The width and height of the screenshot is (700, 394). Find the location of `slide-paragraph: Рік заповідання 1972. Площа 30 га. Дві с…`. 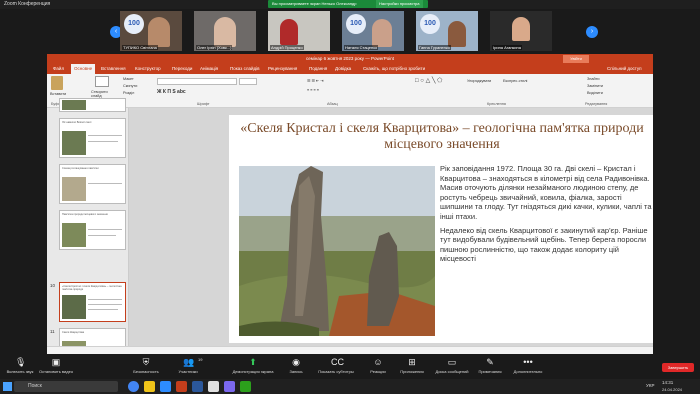

slide-paragraph: Рік заповідання 1972. Площа 30 га. Дві с… is located at coordinates (546, 192).